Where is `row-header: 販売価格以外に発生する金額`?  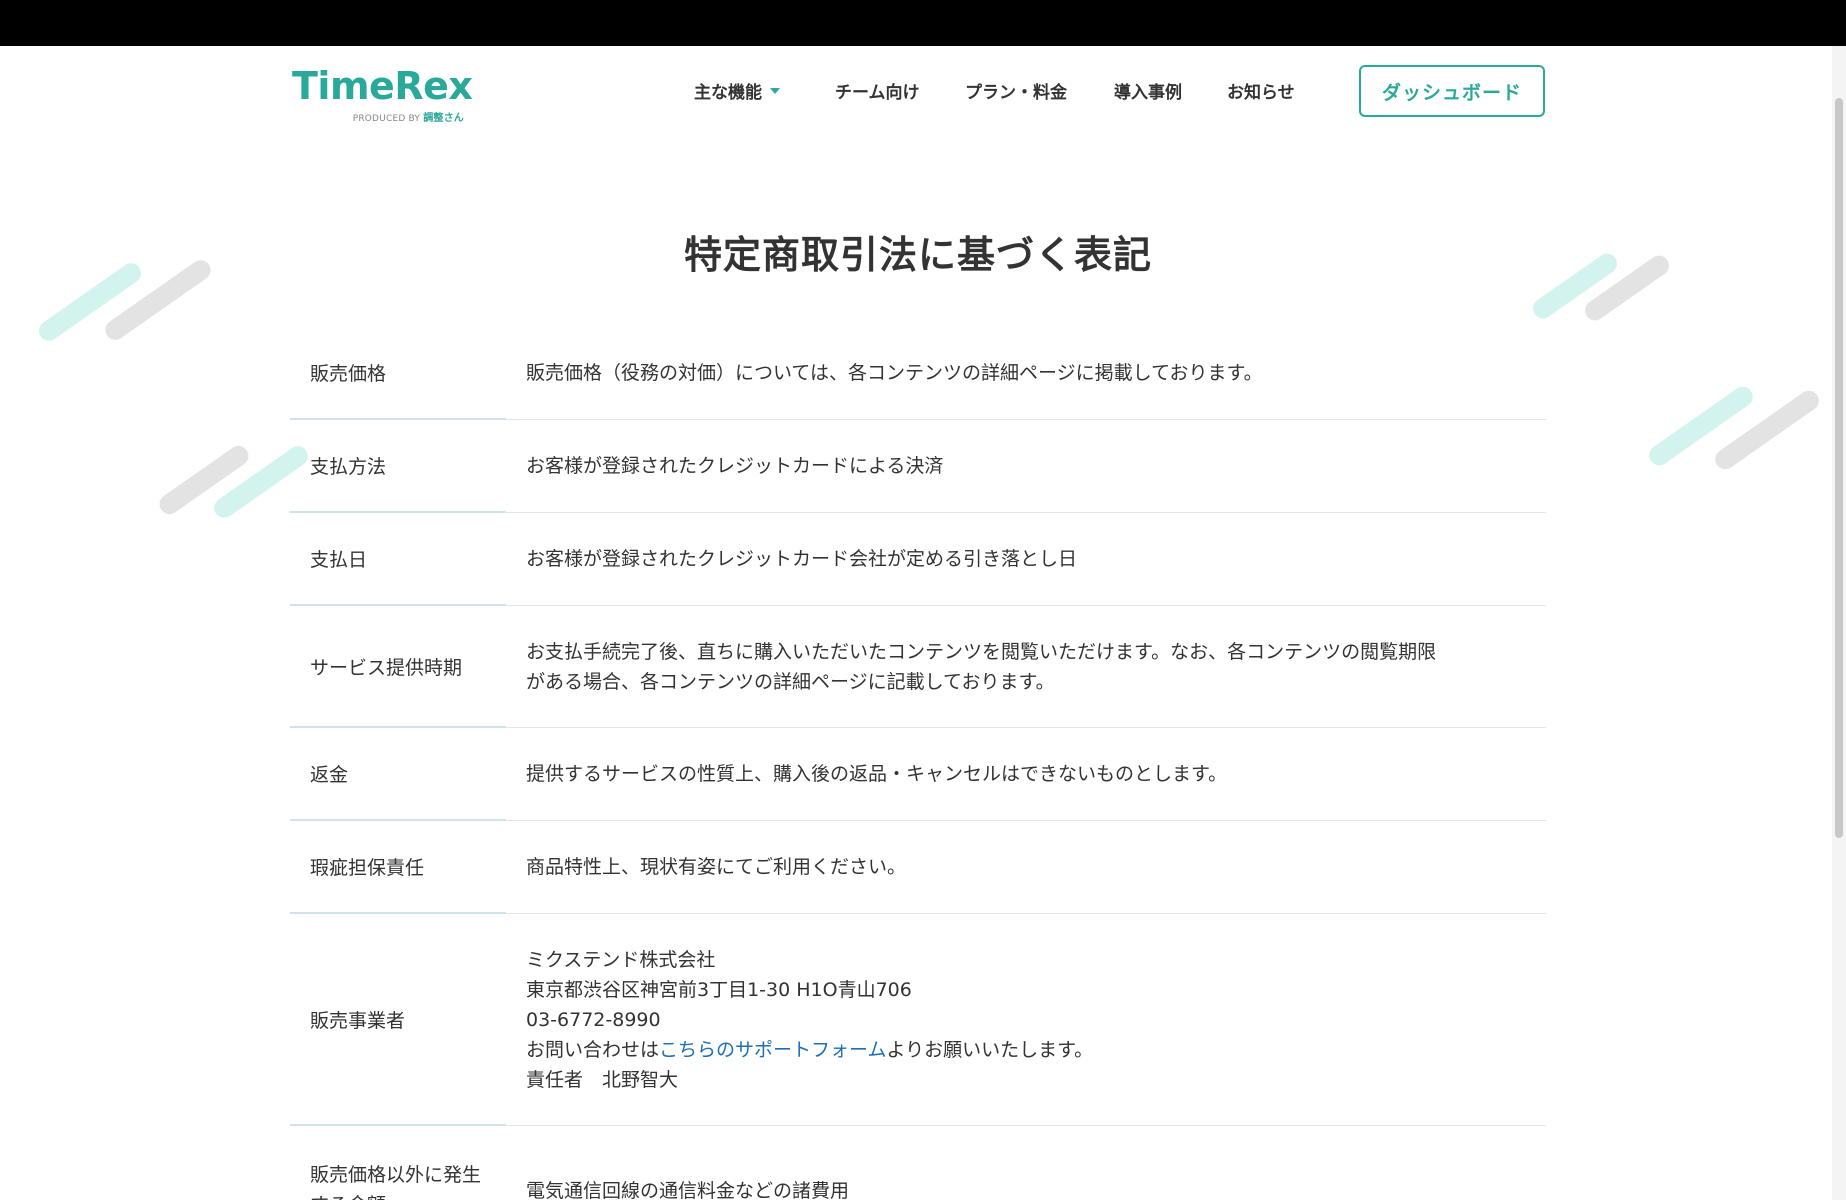 row-header: 販売価格以外に発生する金額 is located at coordinates (398, 1163).